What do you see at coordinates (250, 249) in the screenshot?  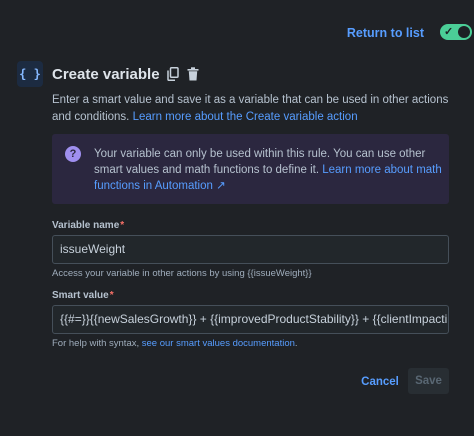 I see `variable-name-input: issueWeight` at bounding box center [250, 249].